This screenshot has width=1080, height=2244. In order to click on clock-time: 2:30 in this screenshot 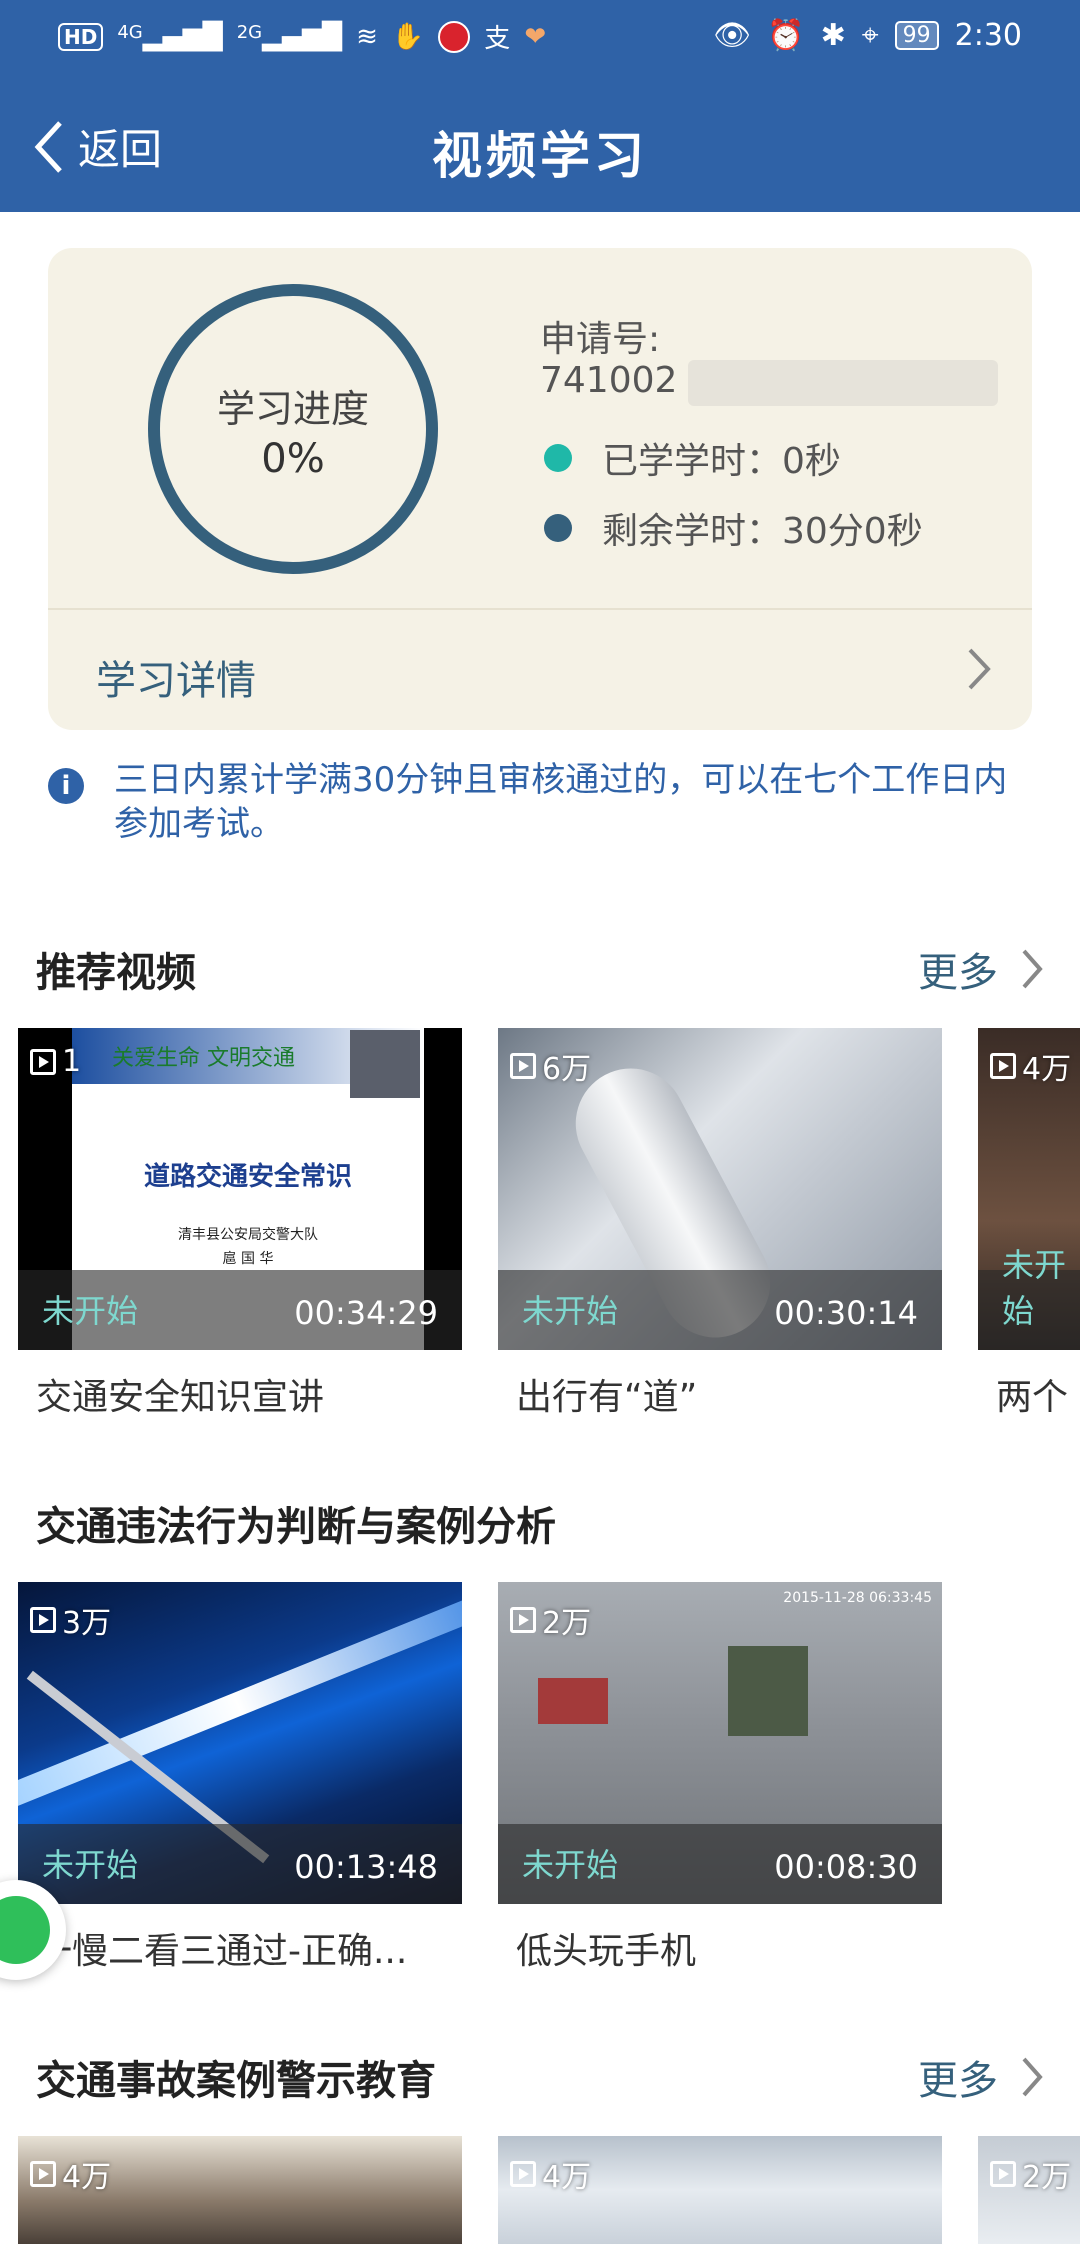, I will do `click(988, 35)`.